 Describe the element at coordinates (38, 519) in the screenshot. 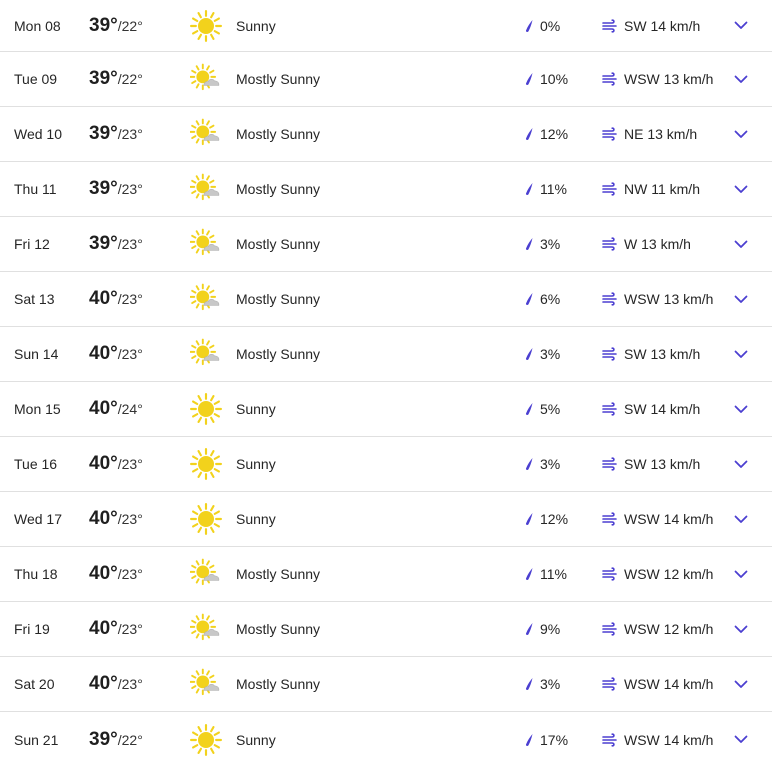

I see `day-label: Wed 17` at that location.